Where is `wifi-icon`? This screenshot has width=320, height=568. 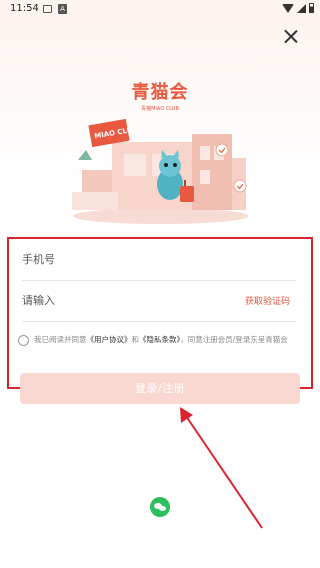 wifi-icon is located at coordinates (288, 8).